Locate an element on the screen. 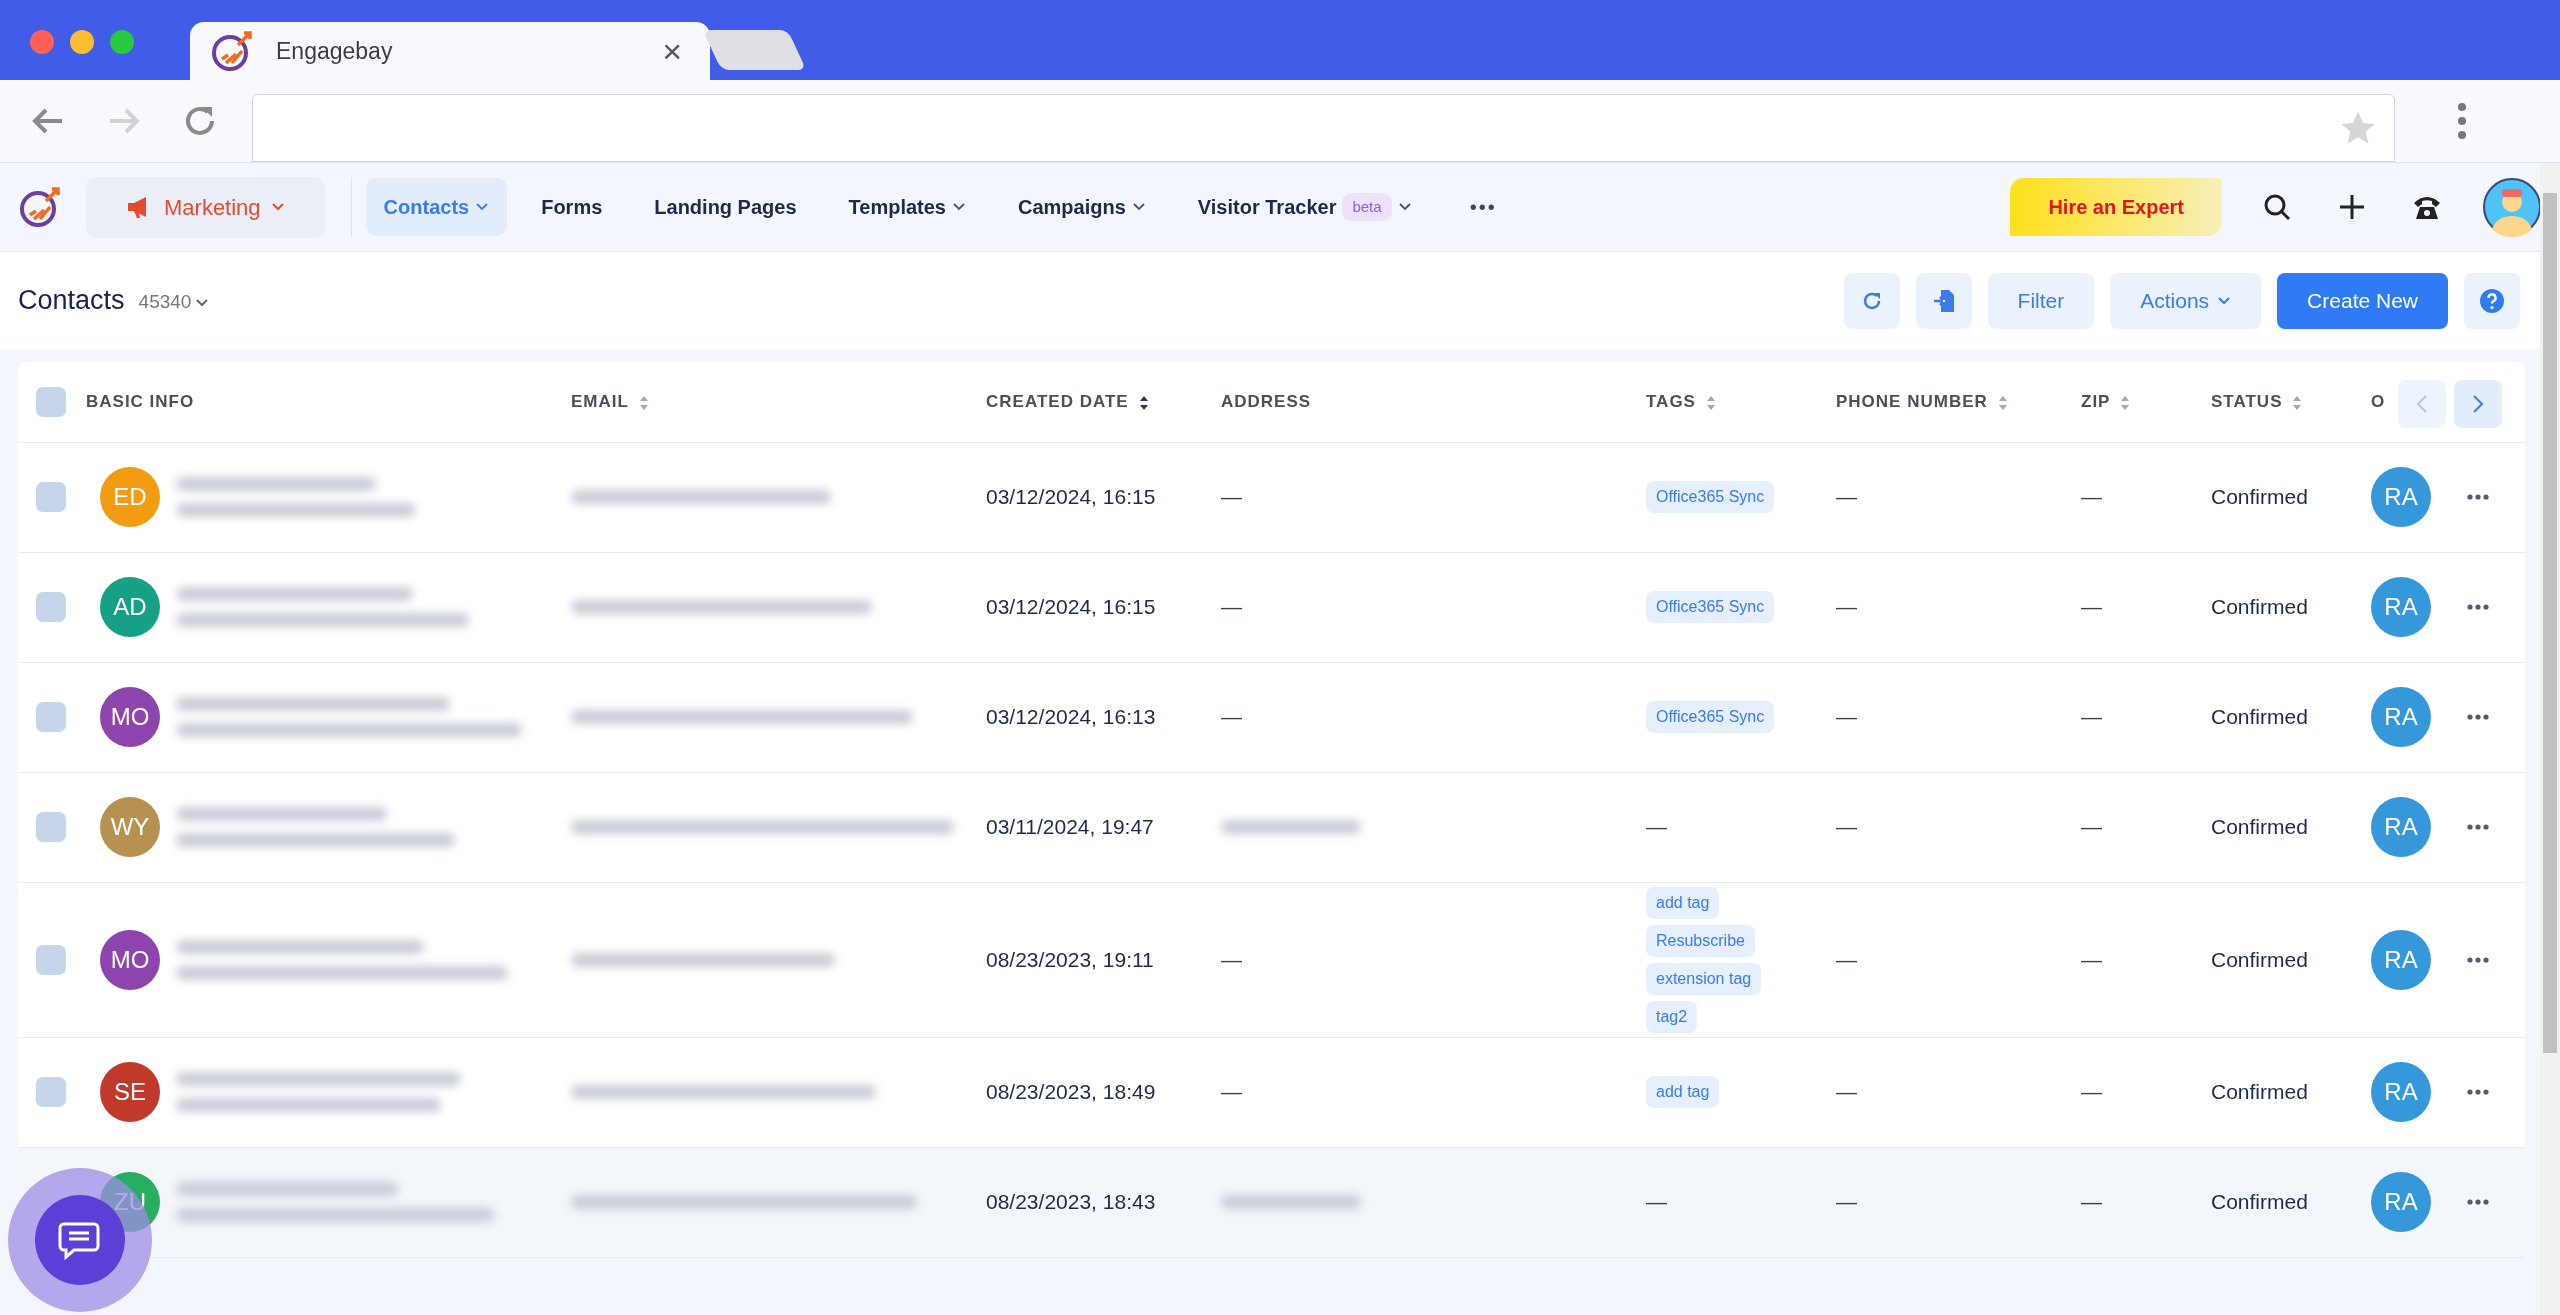  import-icon is located at coordinates (1943, 300).